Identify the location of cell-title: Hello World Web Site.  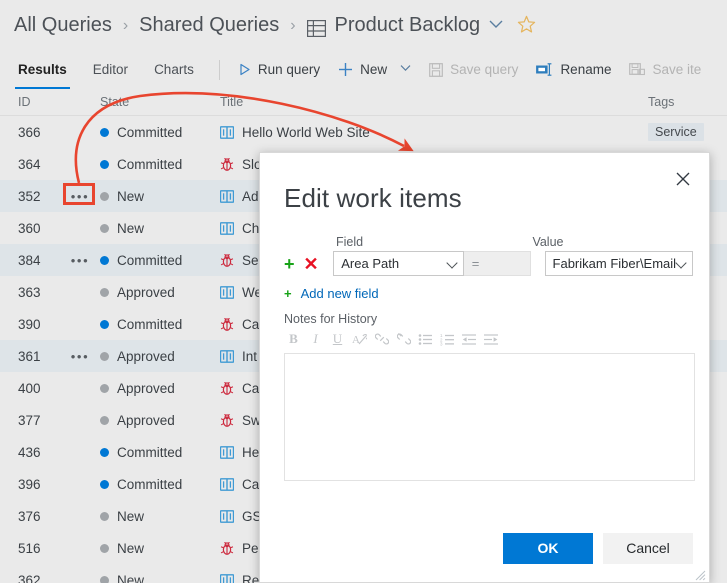
(430, 132).